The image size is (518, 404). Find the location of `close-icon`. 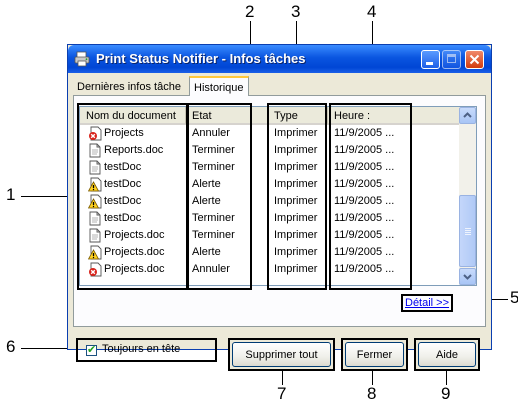

close-icon is located at coordinates (474, 59).